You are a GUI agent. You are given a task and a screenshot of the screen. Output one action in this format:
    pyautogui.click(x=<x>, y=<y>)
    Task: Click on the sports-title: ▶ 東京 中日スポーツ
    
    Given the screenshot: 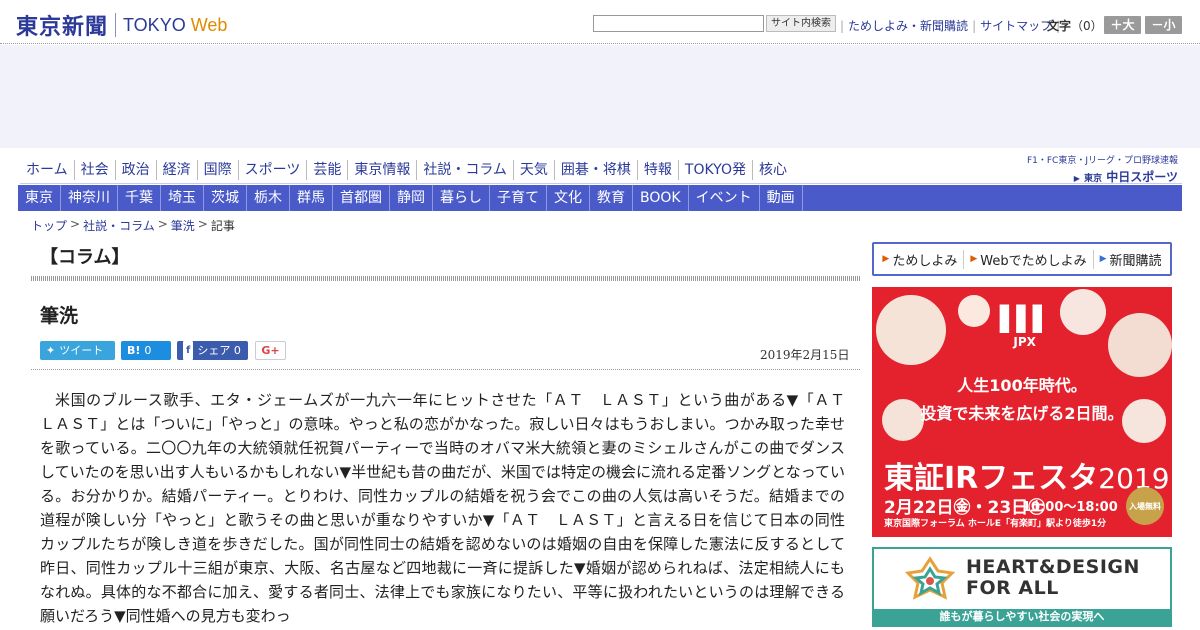 What is the action you would take?
    pyautogui.click(x=1102, y=176)
    